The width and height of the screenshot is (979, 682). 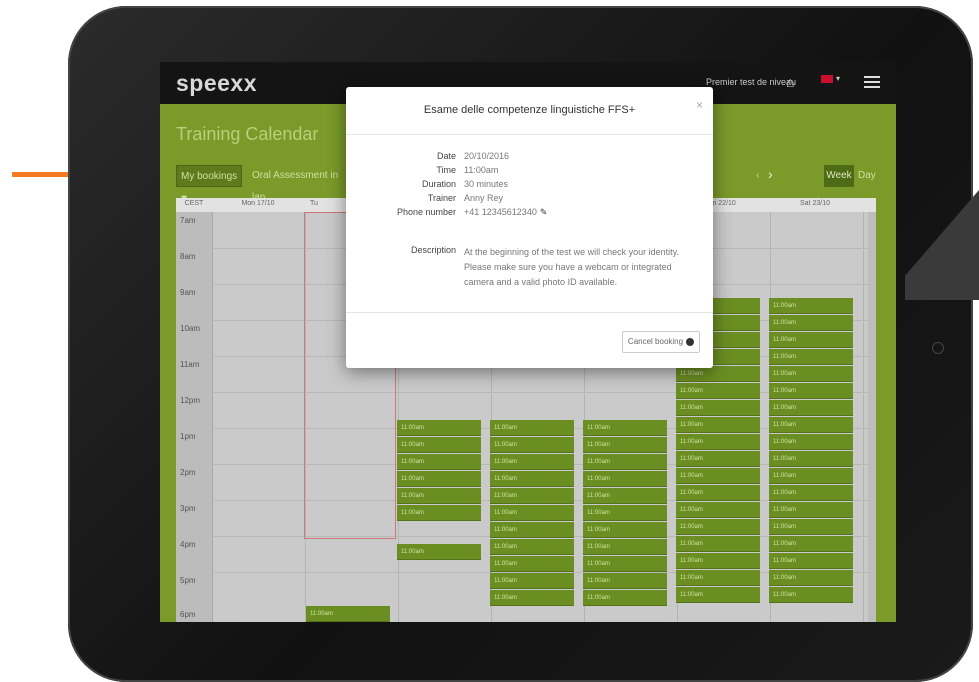 What do you see at coordinates (188, 220) in the screenshot?
I see `hour-label: 7am` at bounding box center [188, 220].